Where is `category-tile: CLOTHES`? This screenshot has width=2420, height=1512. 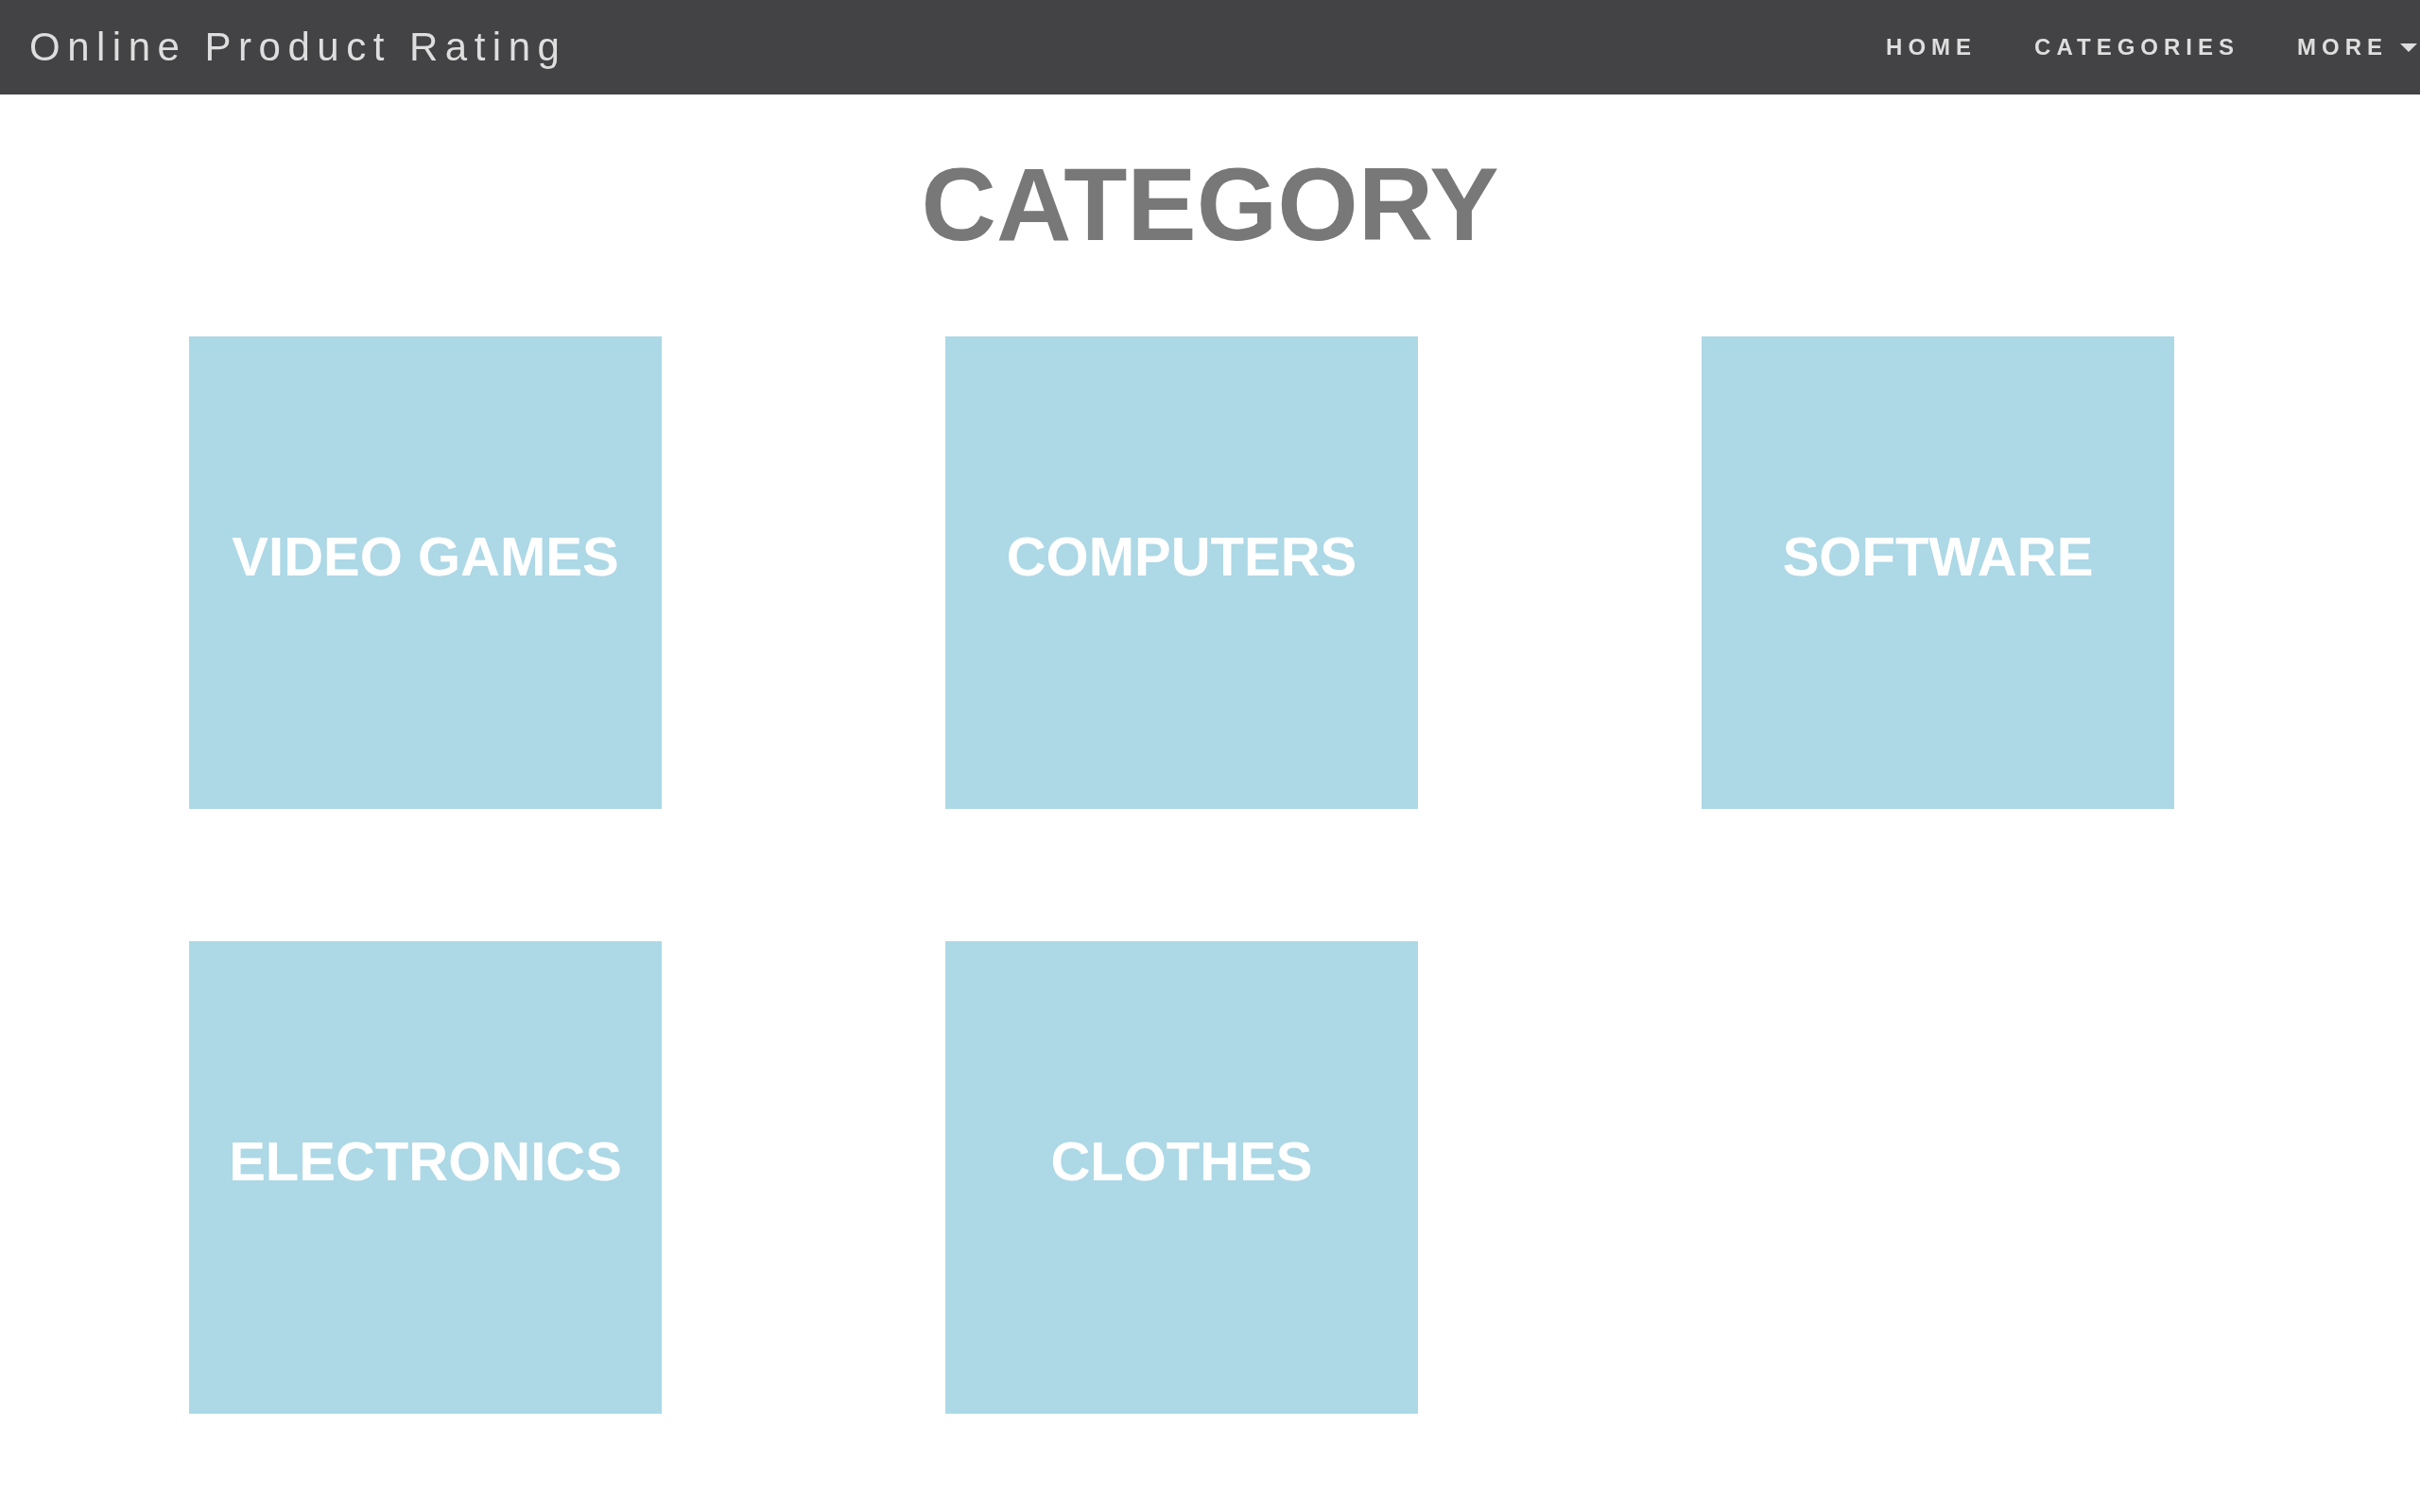 category-tile: CLOTHES is located at coordinates (1181, 1177).